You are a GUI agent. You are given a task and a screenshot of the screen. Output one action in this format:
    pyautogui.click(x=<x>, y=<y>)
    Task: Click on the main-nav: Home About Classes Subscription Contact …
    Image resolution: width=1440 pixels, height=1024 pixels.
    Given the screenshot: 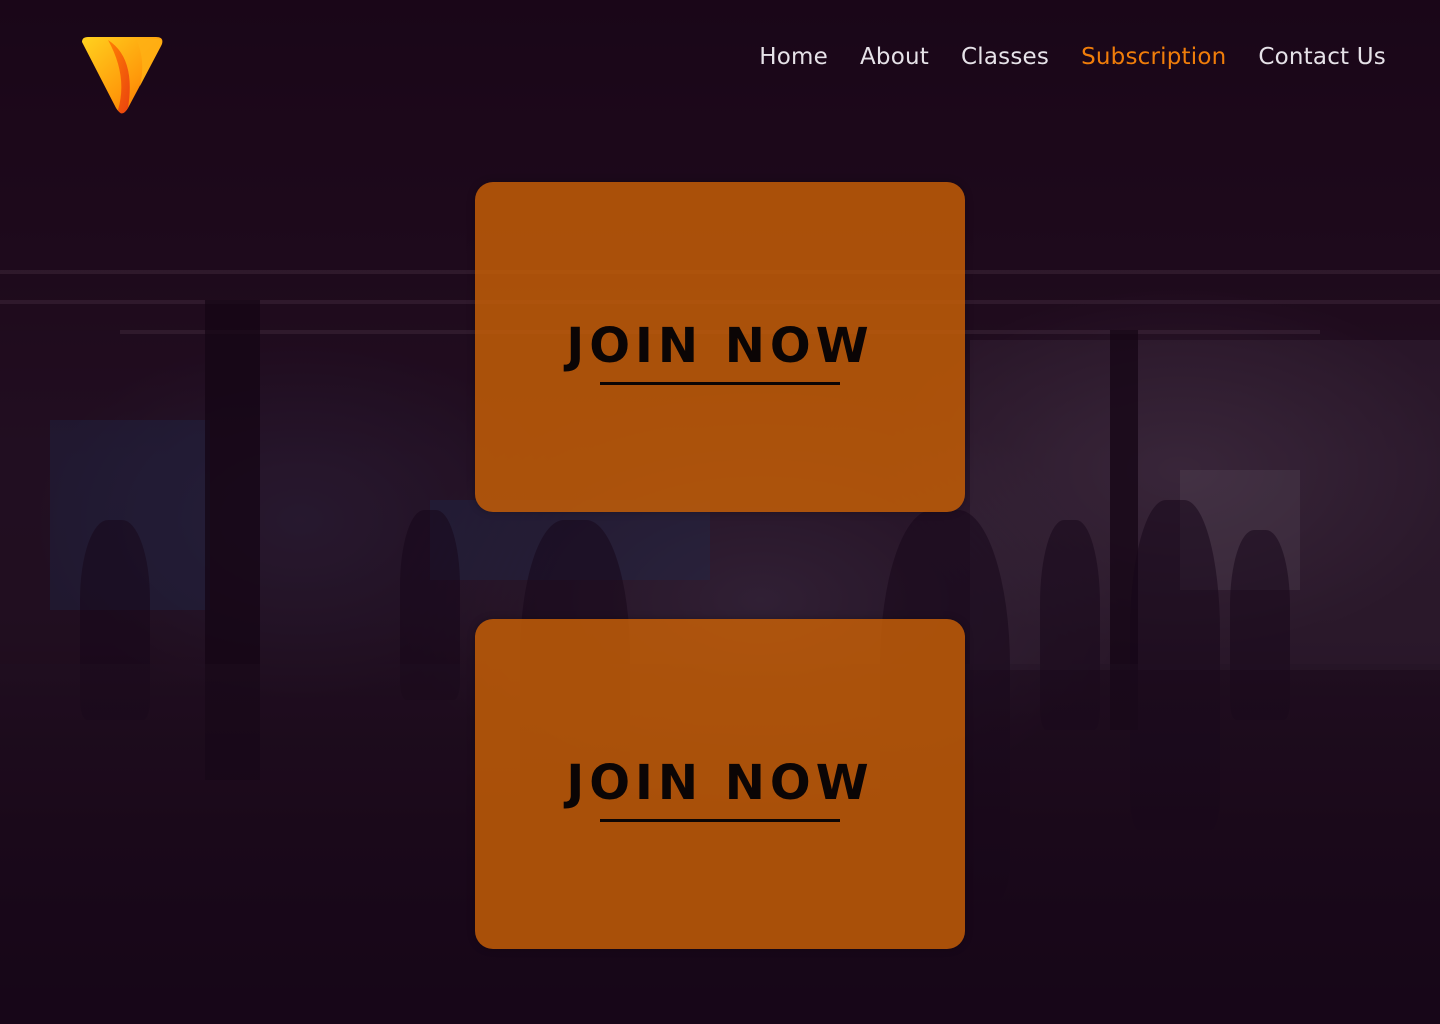 What is the action you would take?
    pyautogui.click(x=1072, y=57)
    